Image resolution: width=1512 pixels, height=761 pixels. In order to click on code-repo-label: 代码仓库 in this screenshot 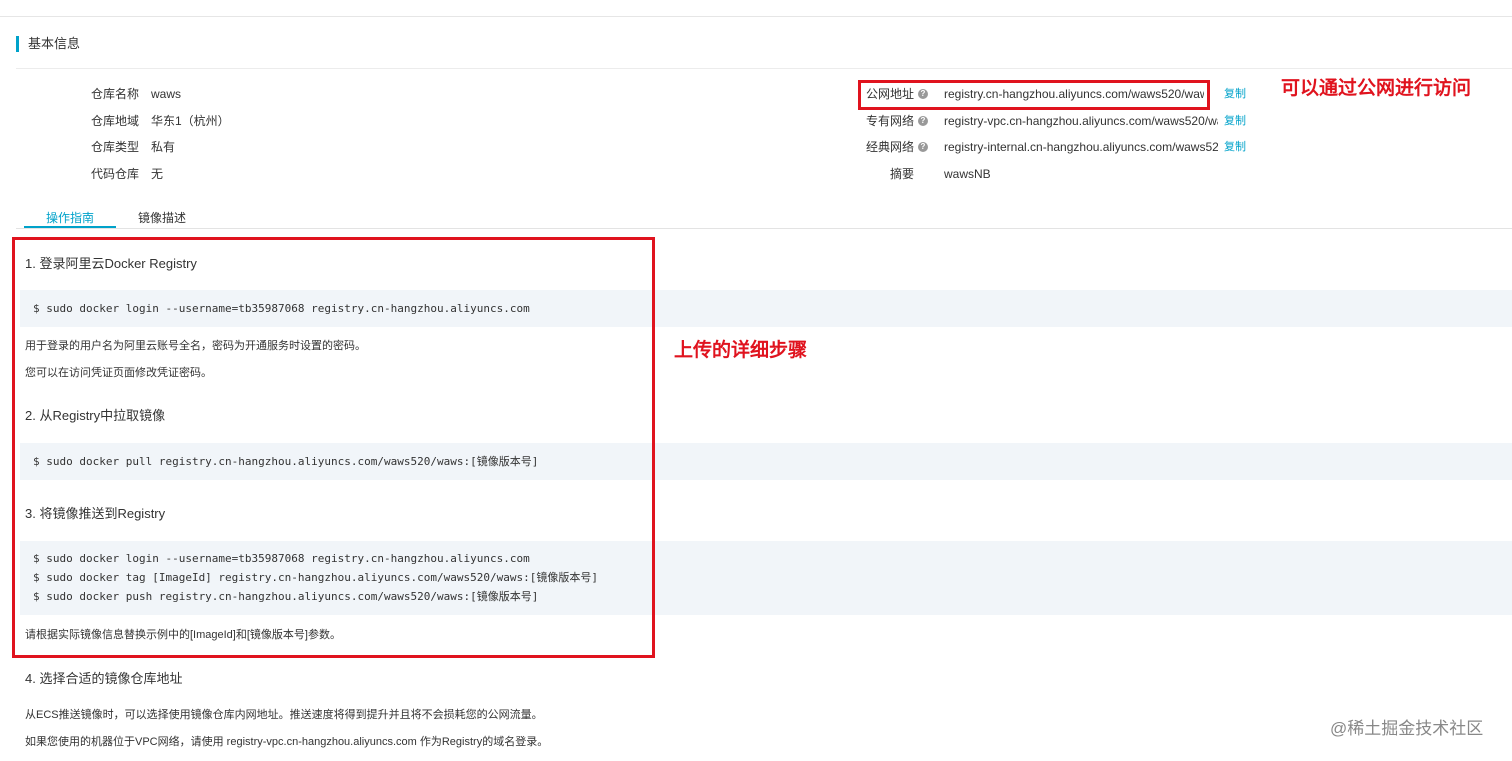, I will do `click(115, 174)`.